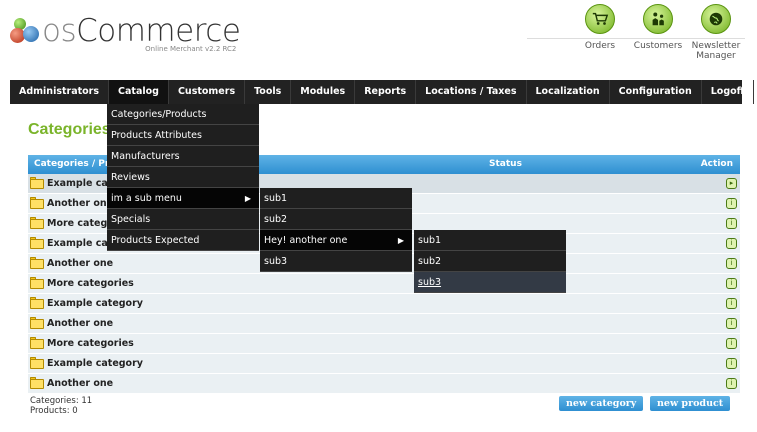  Describe the element at coordinates (336, 240) in the screenshot. I see `submenu-item-another: Hey! another one ▶` at that location.